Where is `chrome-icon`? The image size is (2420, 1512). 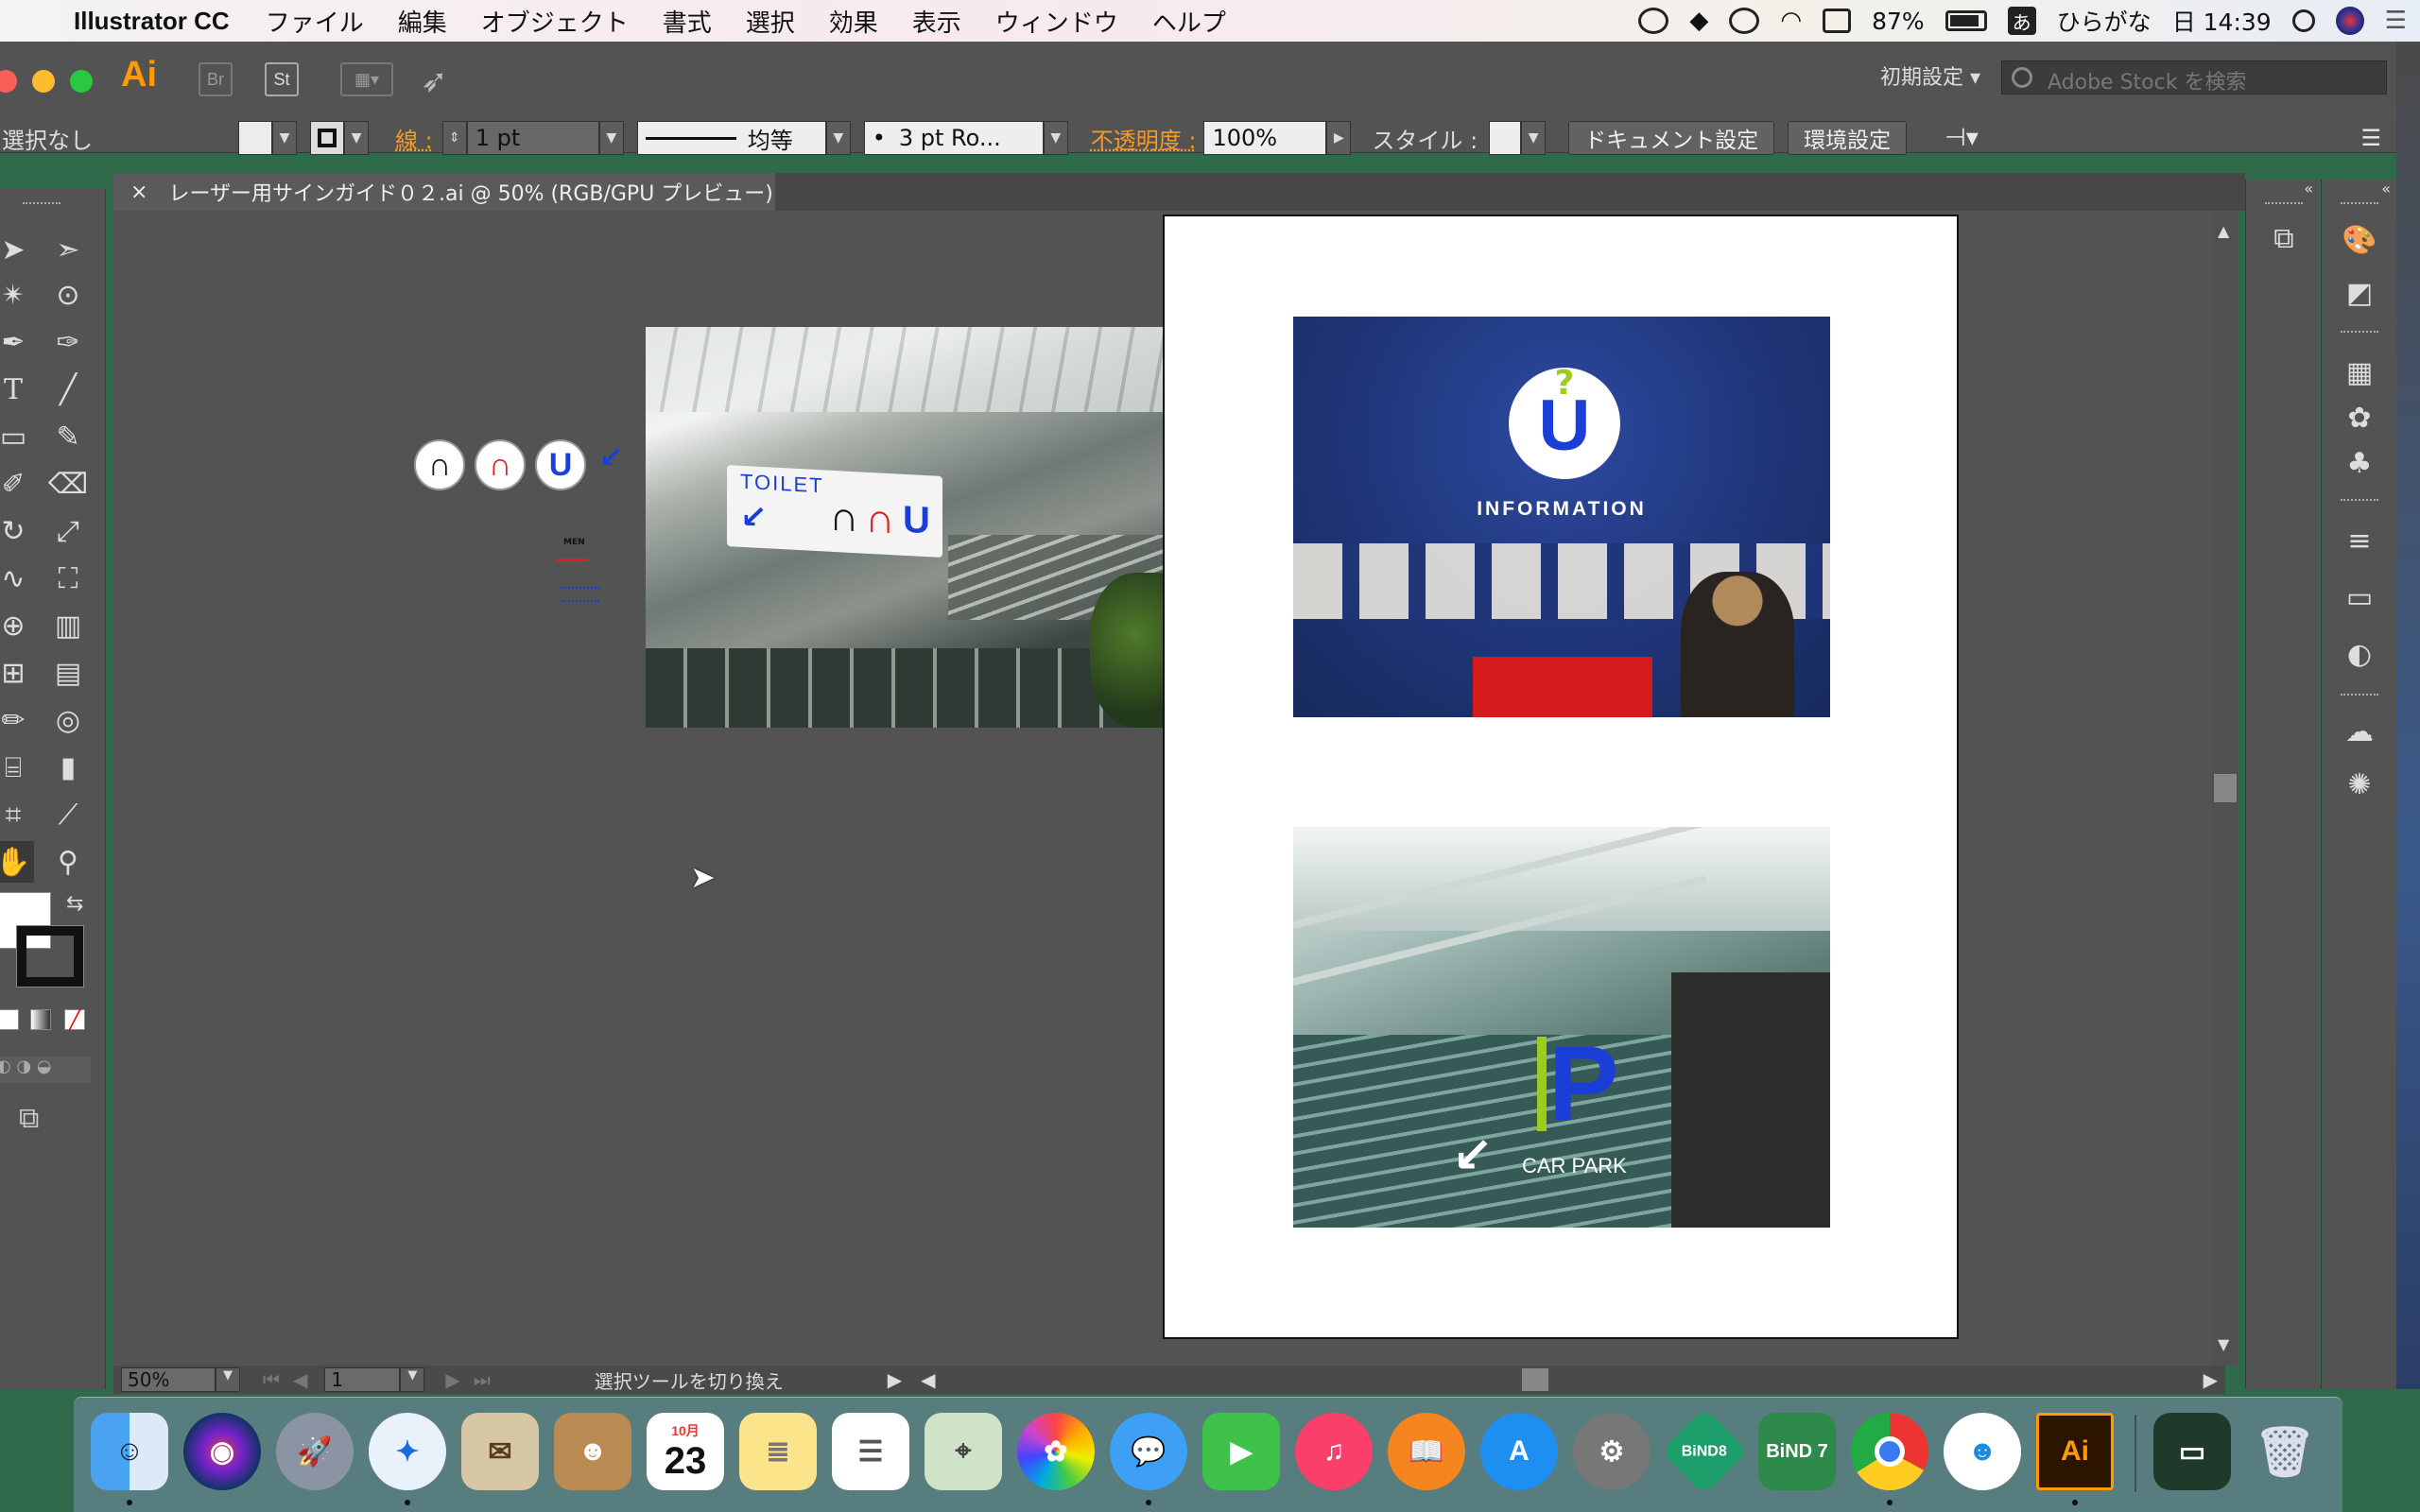 chrome-icon is located at coordinates (1889, 1451).